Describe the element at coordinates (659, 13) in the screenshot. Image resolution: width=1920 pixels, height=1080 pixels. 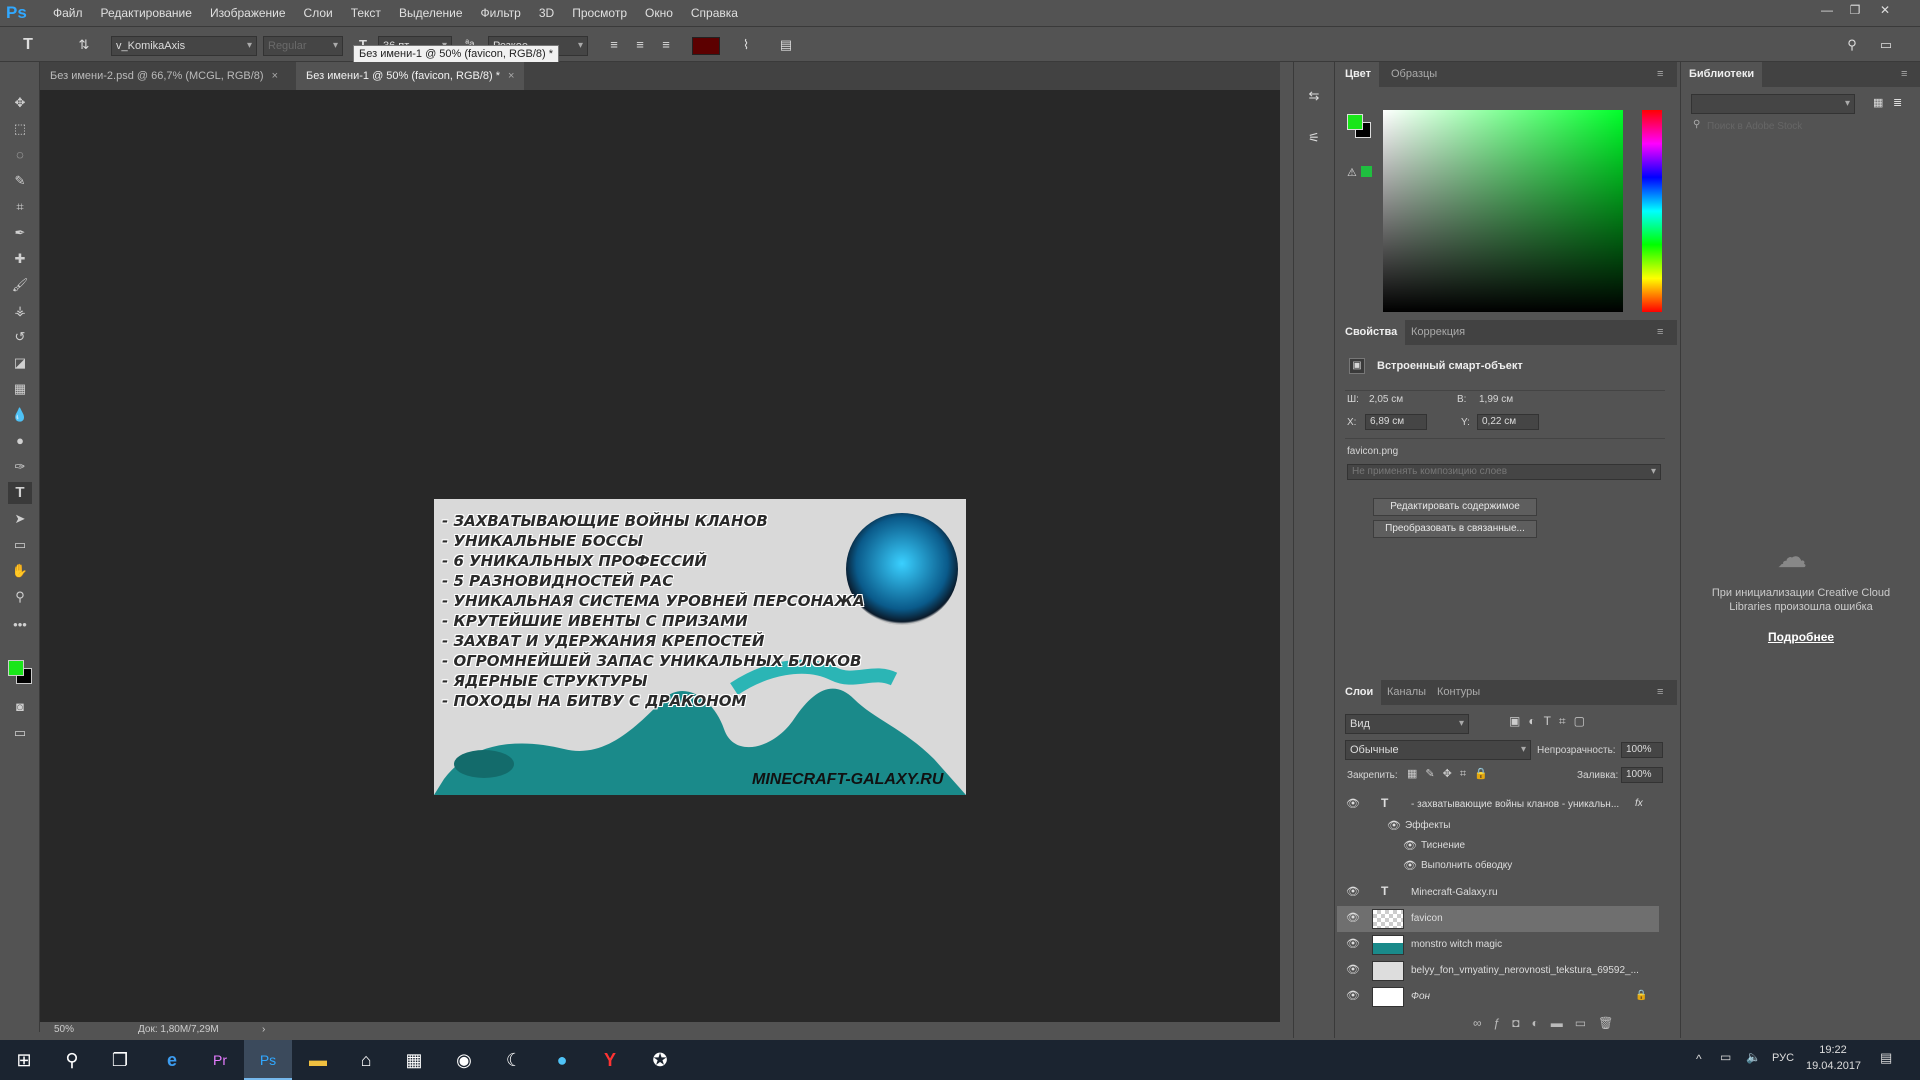
I see `menu-item: Окно` at that location.